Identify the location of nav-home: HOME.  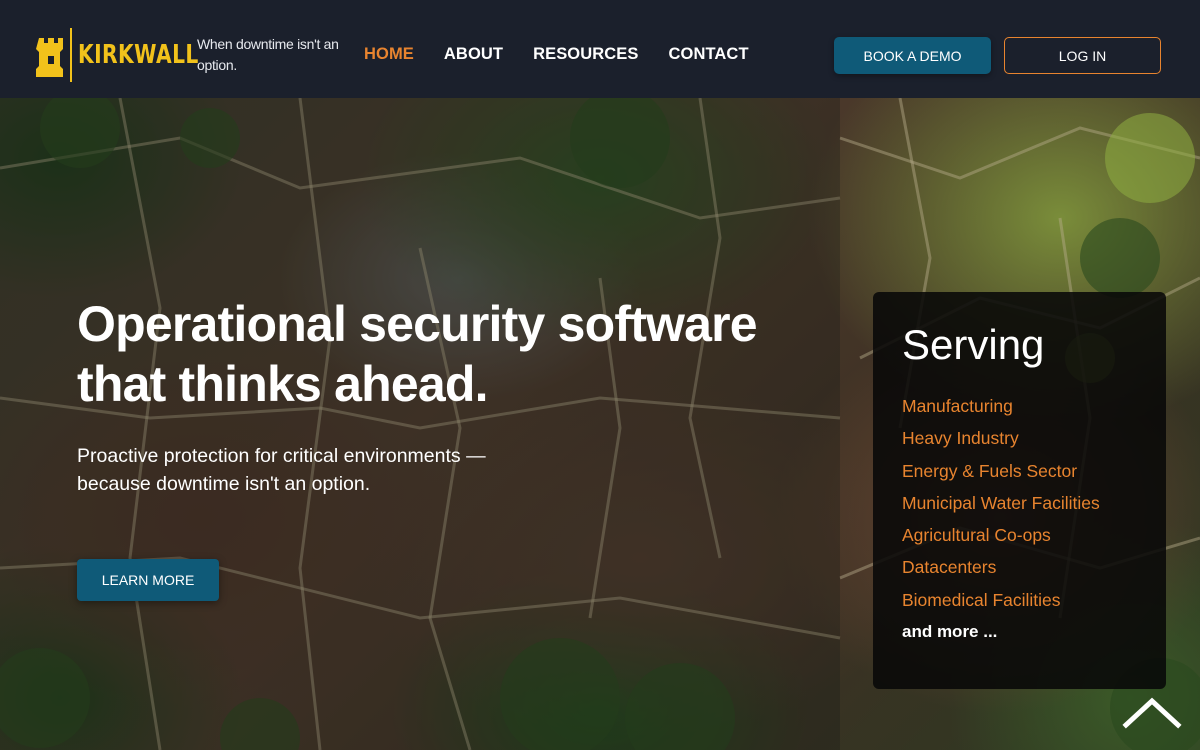
(389, 54).